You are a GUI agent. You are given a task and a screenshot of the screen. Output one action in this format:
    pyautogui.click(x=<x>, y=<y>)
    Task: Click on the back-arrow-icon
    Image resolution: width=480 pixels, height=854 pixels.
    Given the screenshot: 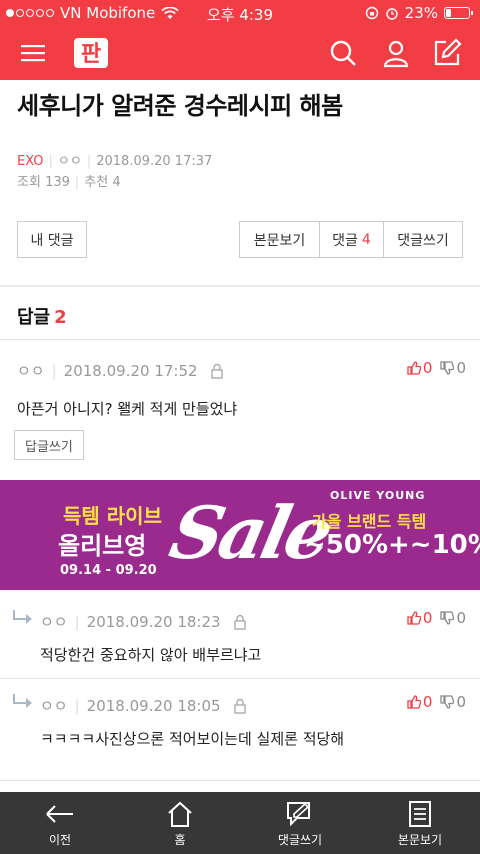 What is the action you would take?
    pyautogui.click(x=59, y=814)
    